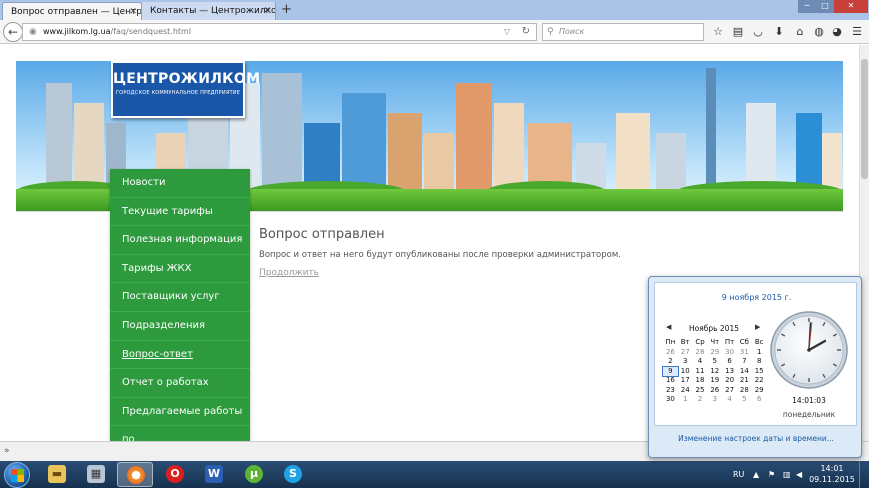  What do you see at coordinates (180, 383) in the screenshot?
I see `nav-item-work-report: Отчет о работах` at bounding box center [180, 383].